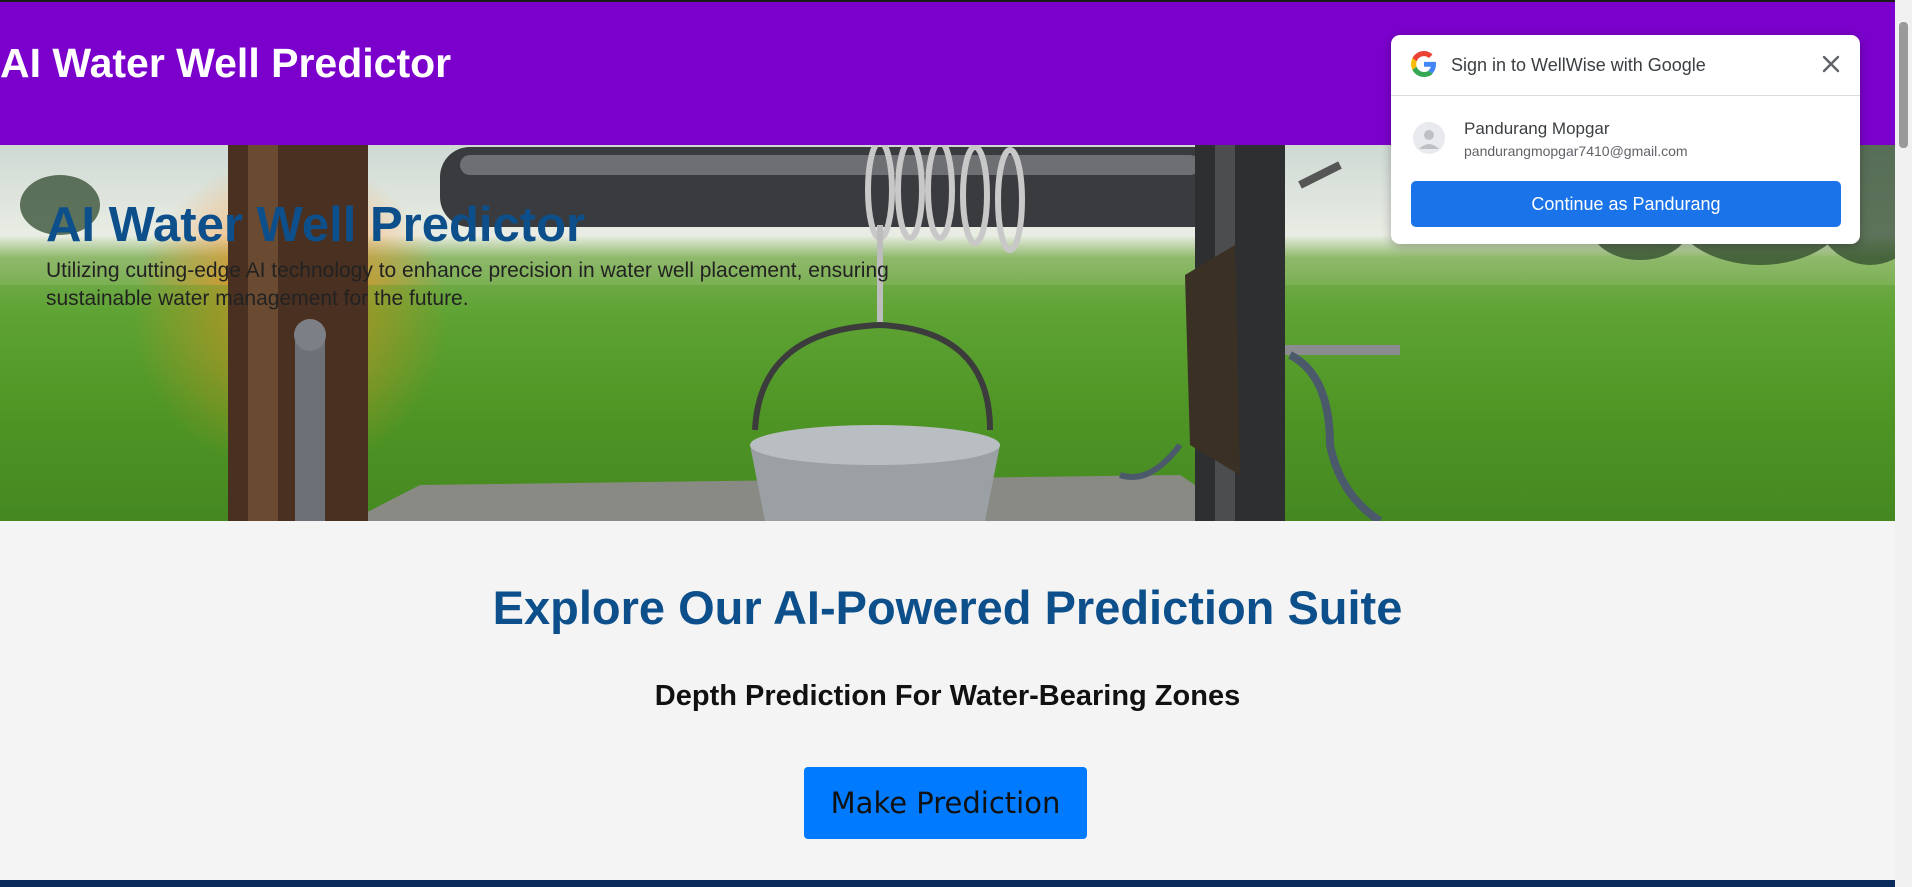 The height and width of the screenshot is (887, 1912). I want to click on popup-divider, so click(1625, 95).